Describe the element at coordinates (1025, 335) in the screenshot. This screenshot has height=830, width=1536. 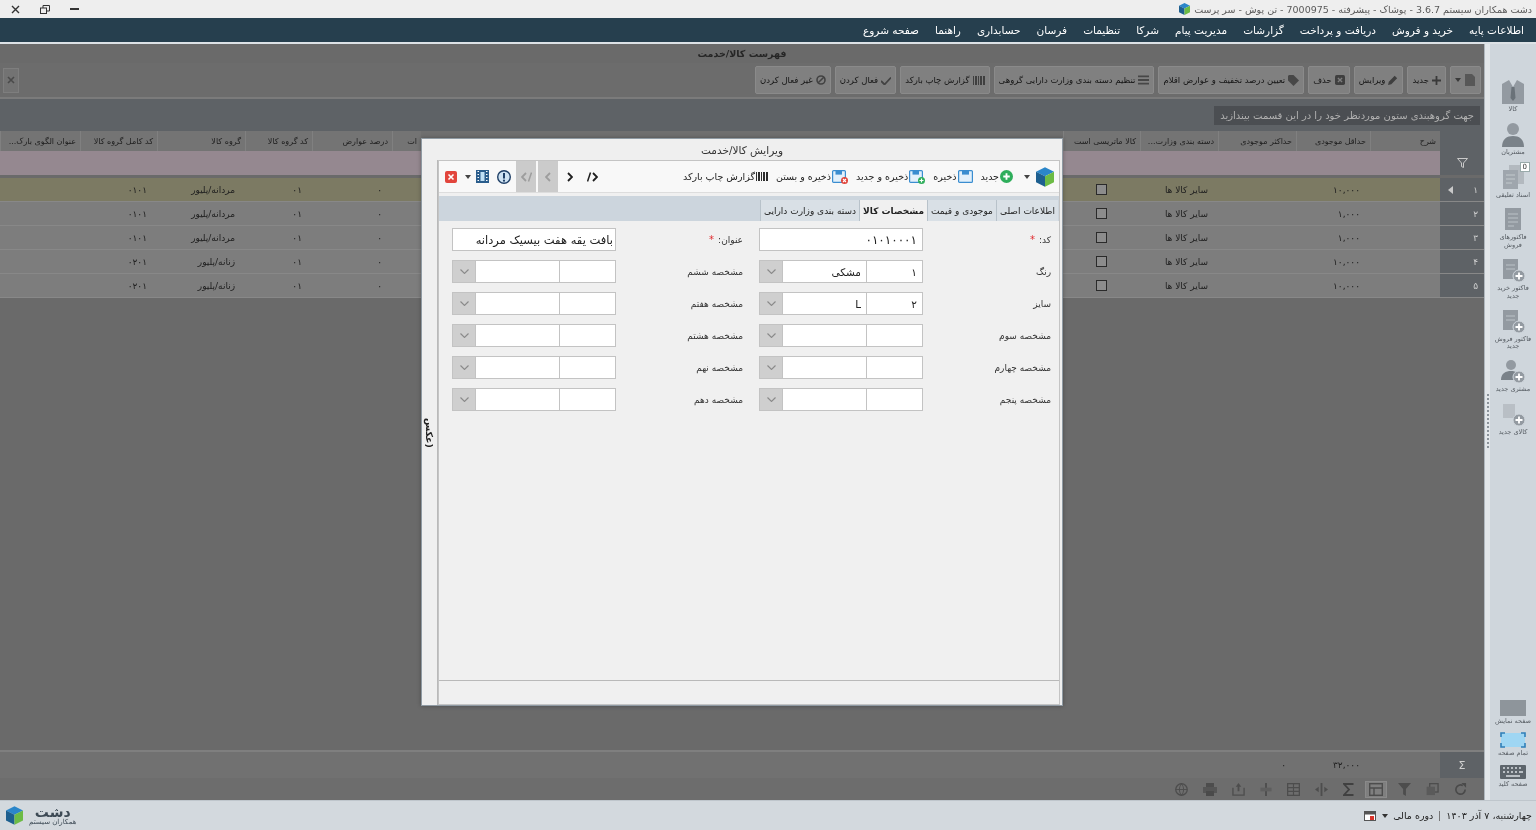
I see `field-label: مشخصه سوم` at that location.